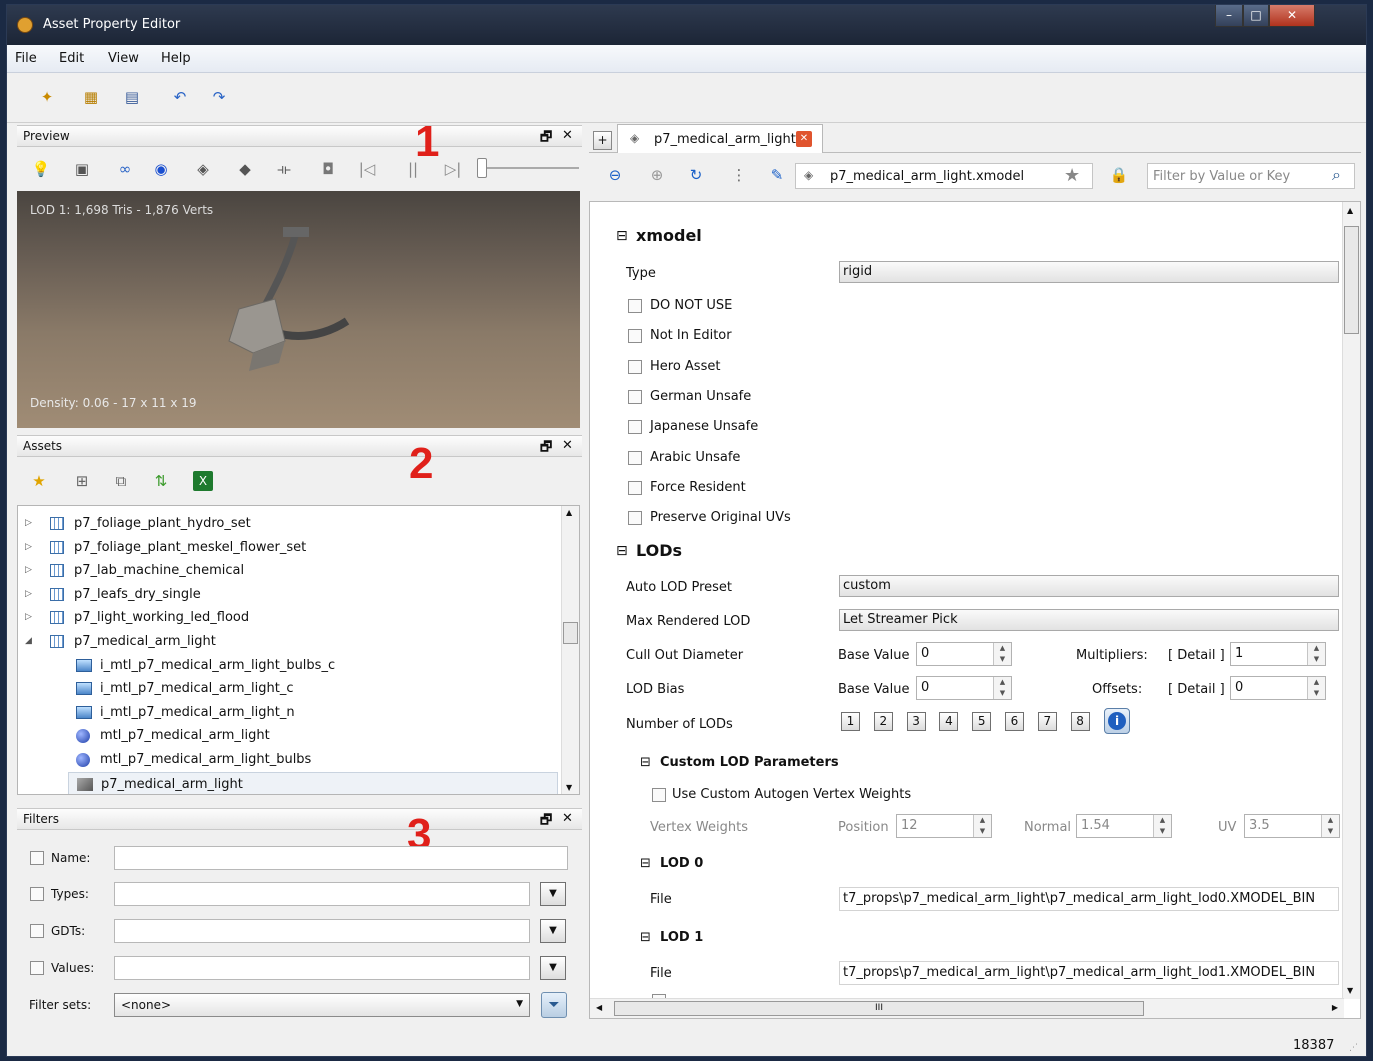 Image resolution: width=1373 pixels, height=1061 pixels. What do you see at coordinates (453, 169) in the screenshot?
I see `next-frame-icon: ▷|` at bounding box center [453, 169].